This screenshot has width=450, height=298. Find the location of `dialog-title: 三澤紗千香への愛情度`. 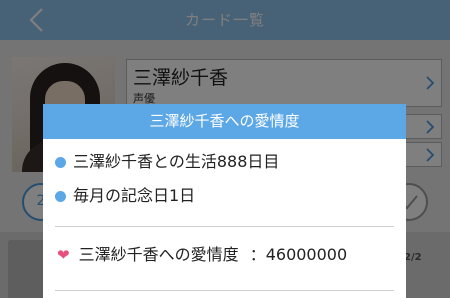

dialog-title: 三澤紗千香への愛情度 is located at coordinates (224, 121).